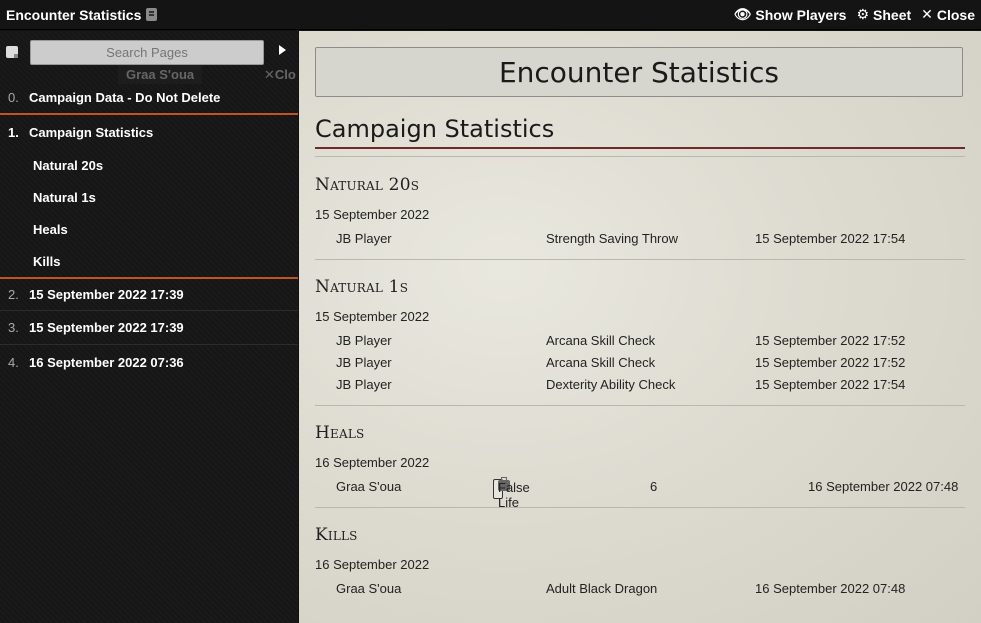  Describe the element at coordinates (742, 14) in the screenshot. I see `eye-icon: 👁` at that location.